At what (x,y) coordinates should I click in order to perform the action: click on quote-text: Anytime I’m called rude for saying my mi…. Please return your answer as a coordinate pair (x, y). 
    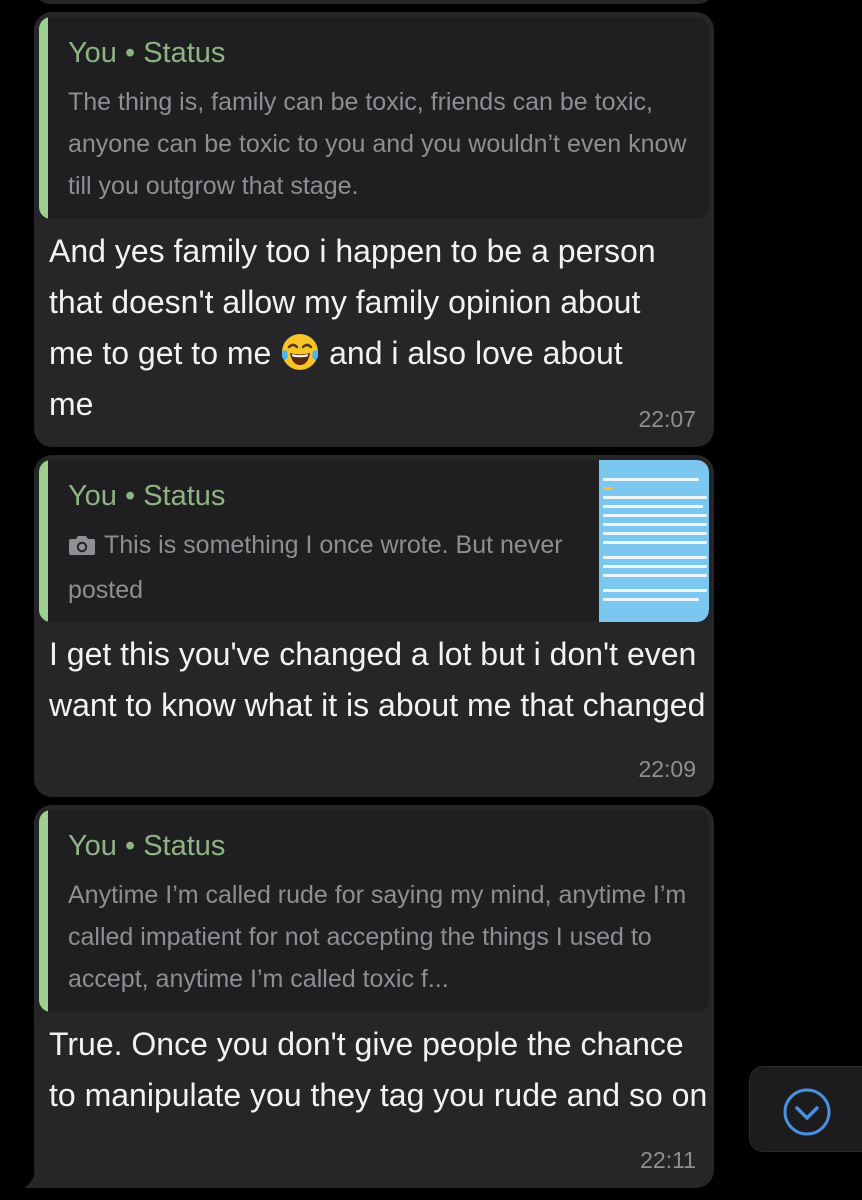
    Looking at the image, I should click on (377, 937).